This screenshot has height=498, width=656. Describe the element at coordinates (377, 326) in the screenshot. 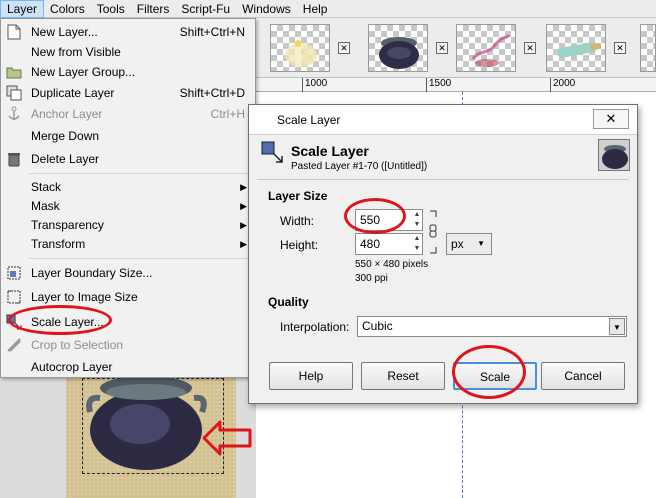

I see `interpolation-value: Cubic` at that location.